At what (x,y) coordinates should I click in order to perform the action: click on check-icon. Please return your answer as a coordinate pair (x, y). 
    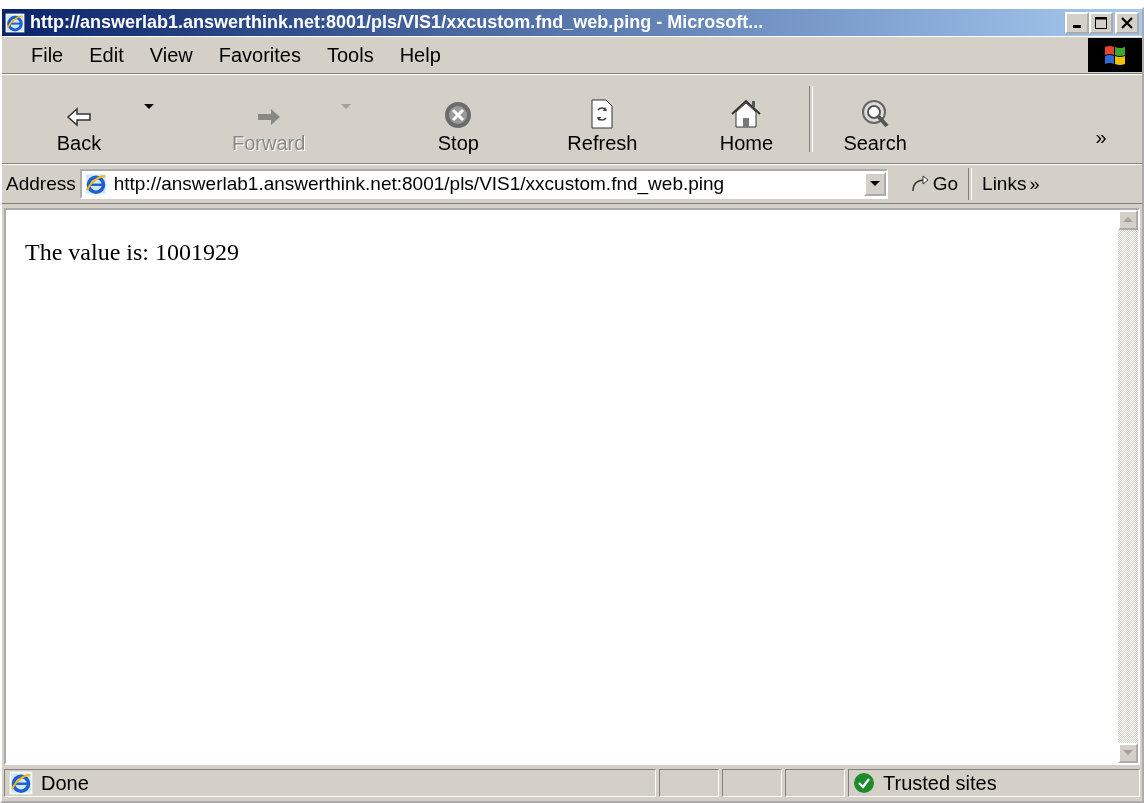
    Looking at the image, I should click on (864, 783).